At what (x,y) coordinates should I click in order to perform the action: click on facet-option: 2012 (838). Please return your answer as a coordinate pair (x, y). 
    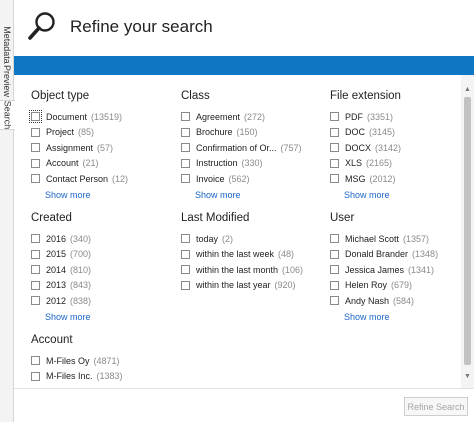
    Looking at the image, I should click on (106, 301).